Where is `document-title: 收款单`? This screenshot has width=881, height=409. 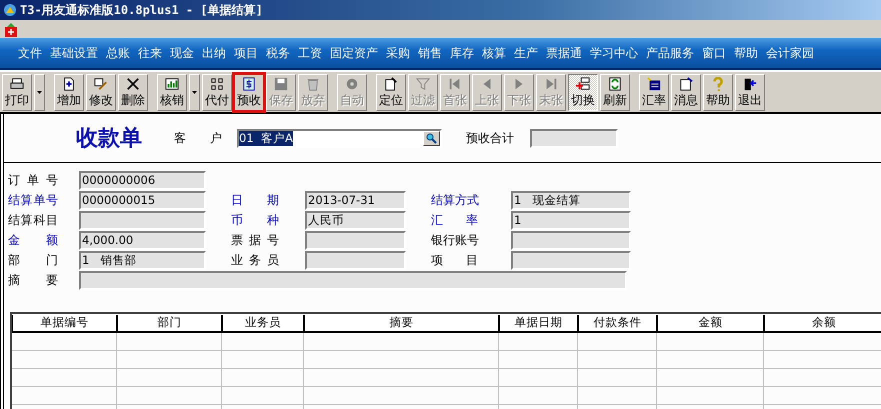
document-title: 收款单 is located at coordinates (109, 138).